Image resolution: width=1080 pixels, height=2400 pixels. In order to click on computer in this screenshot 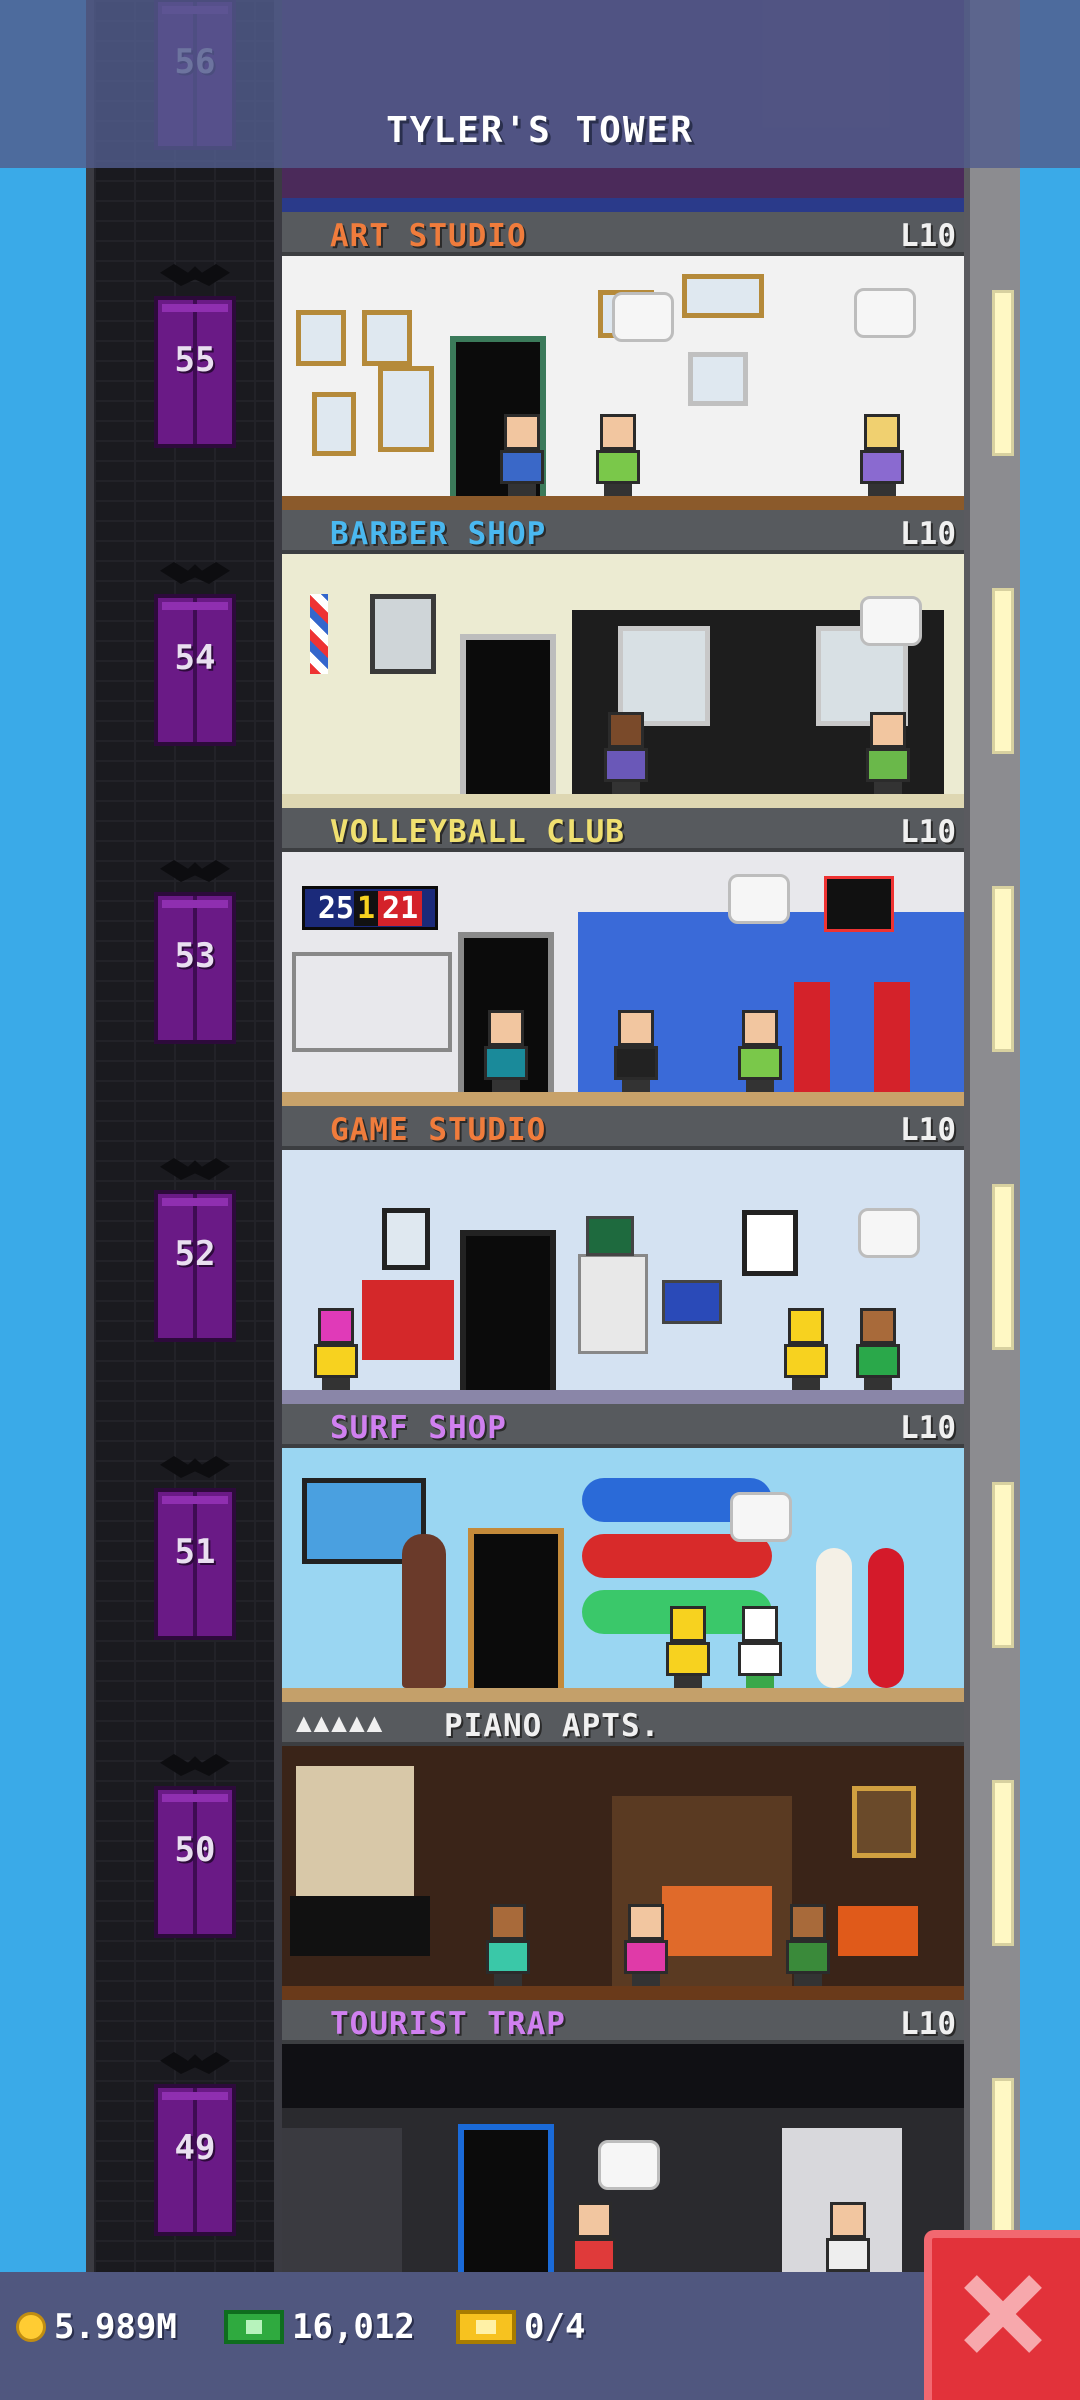, I will do `click(692, 1302)`.